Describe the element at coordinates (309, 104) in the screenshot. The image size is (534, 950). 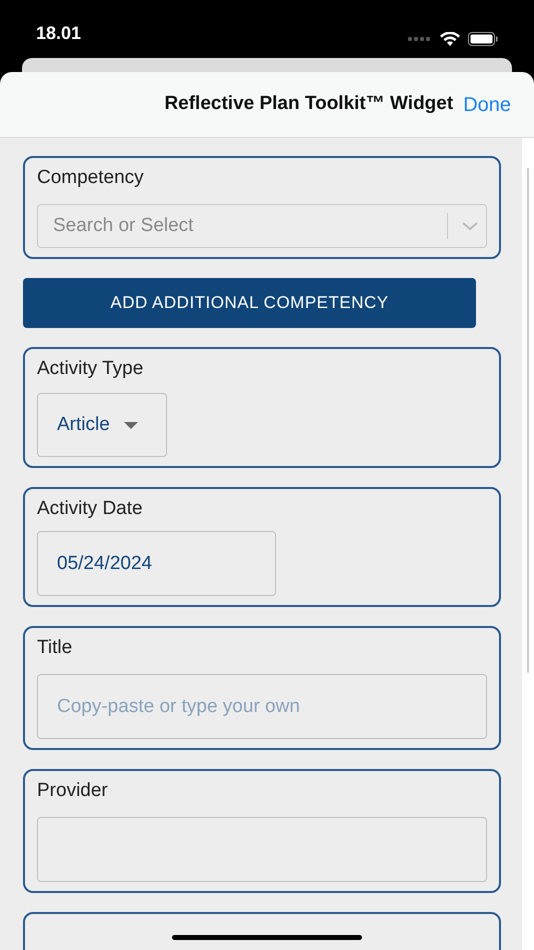
I see `sheet-title: Reflective Plan Toolkit™ Widget` at that location.